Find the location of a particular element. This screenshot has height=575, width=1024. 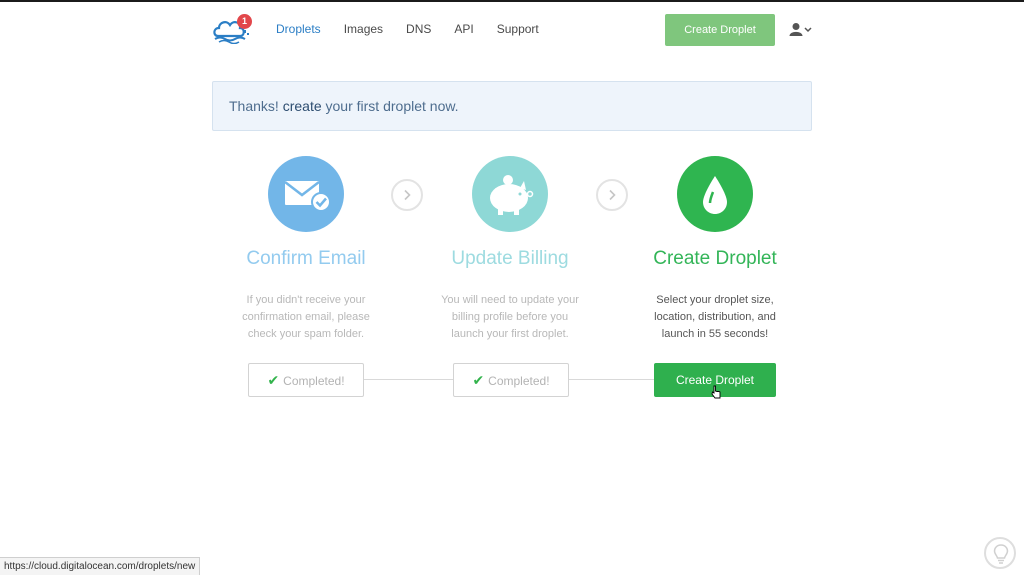

banner-suffix: your first droplet now. is located at coordinates (390, 106).